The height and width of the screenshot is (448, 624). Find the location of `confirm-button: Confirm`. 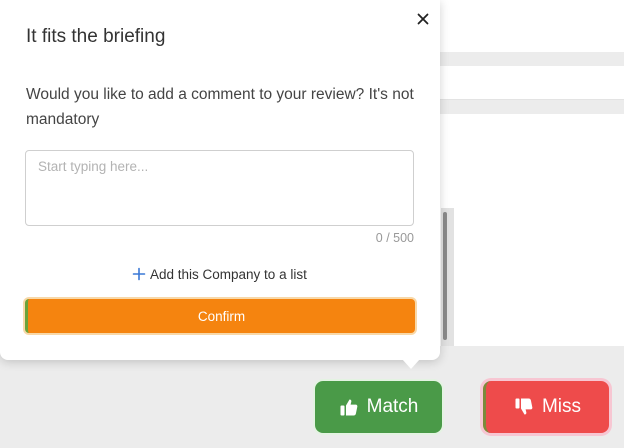

confirm-button: Confirm is located at coordinates (220, 316).